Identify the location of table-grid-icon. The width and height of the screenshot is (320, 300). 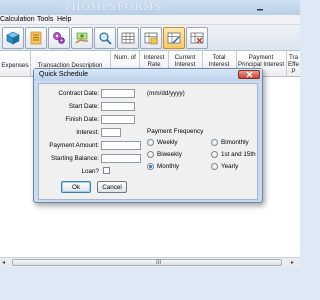
(128, 38).